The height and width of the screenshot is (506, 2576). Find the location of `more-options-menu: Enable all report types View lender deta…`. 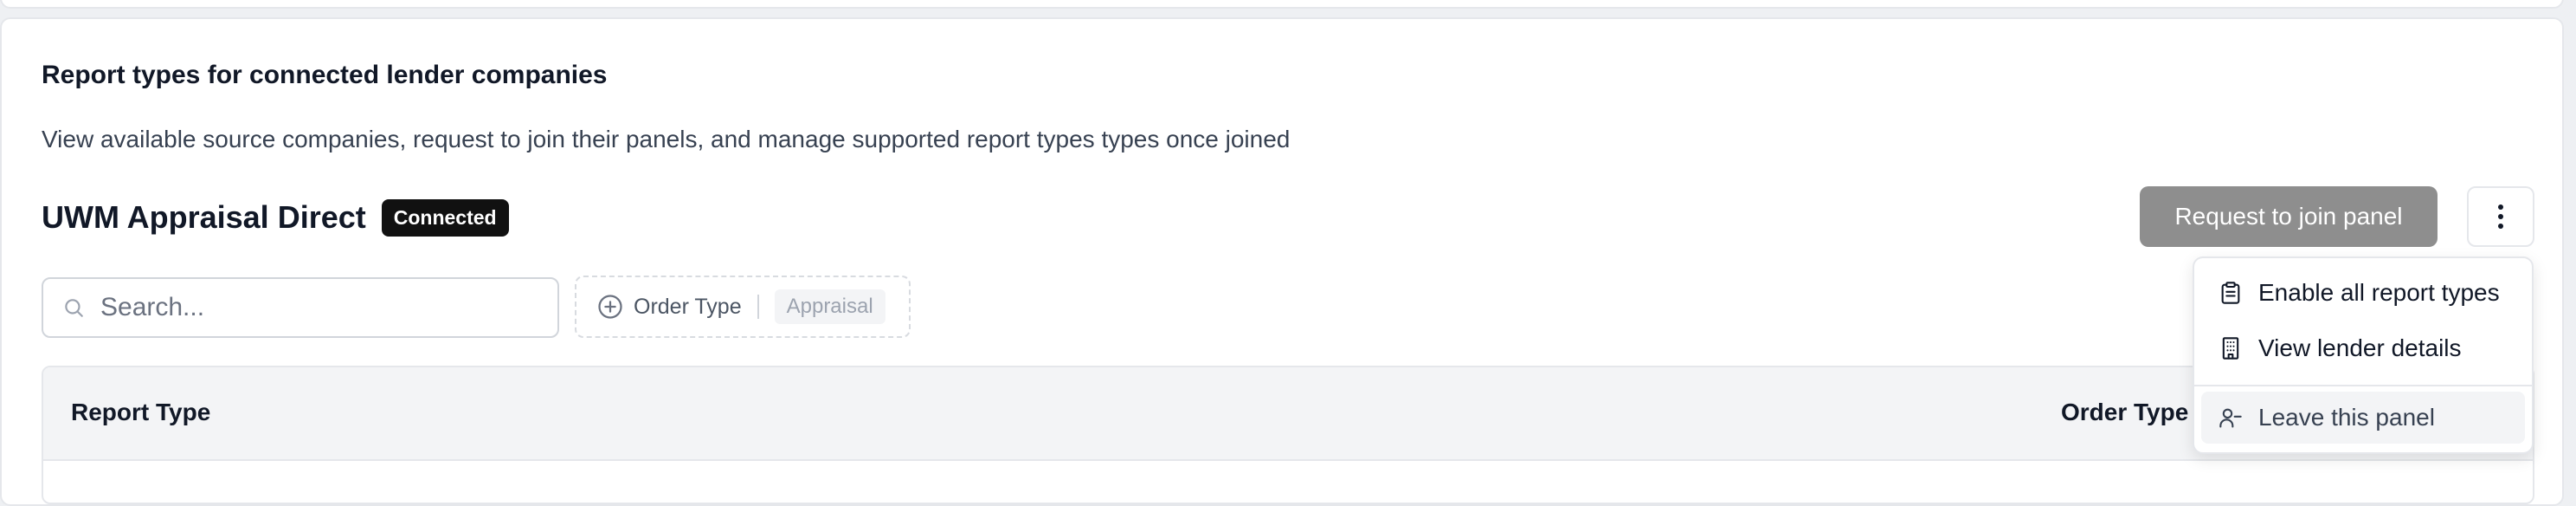

more-options-menu: Enable all report types View lender deta… is located at coordinates (2363, 355).